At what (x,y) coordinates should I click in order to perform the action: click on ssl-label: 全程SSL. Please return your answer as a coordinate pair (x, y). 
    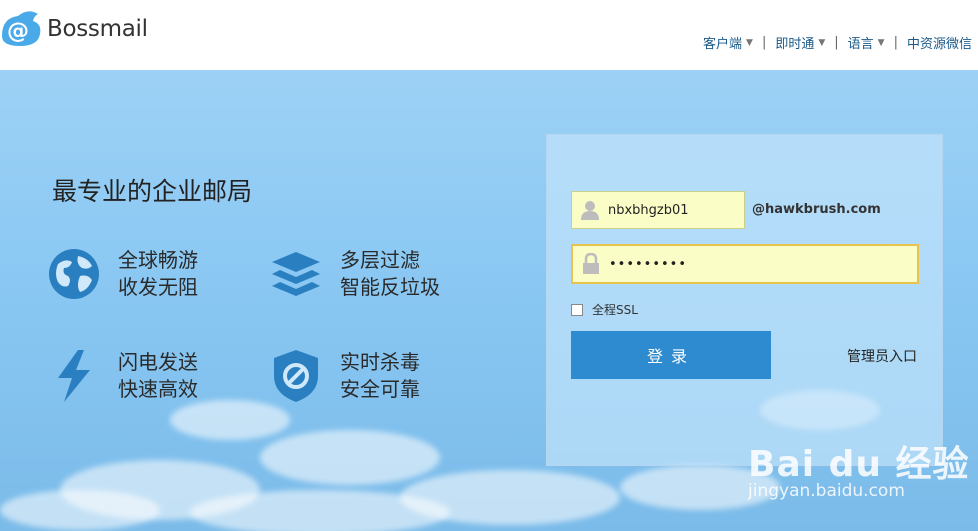
    Looking at the image, I should click on (615, 310).